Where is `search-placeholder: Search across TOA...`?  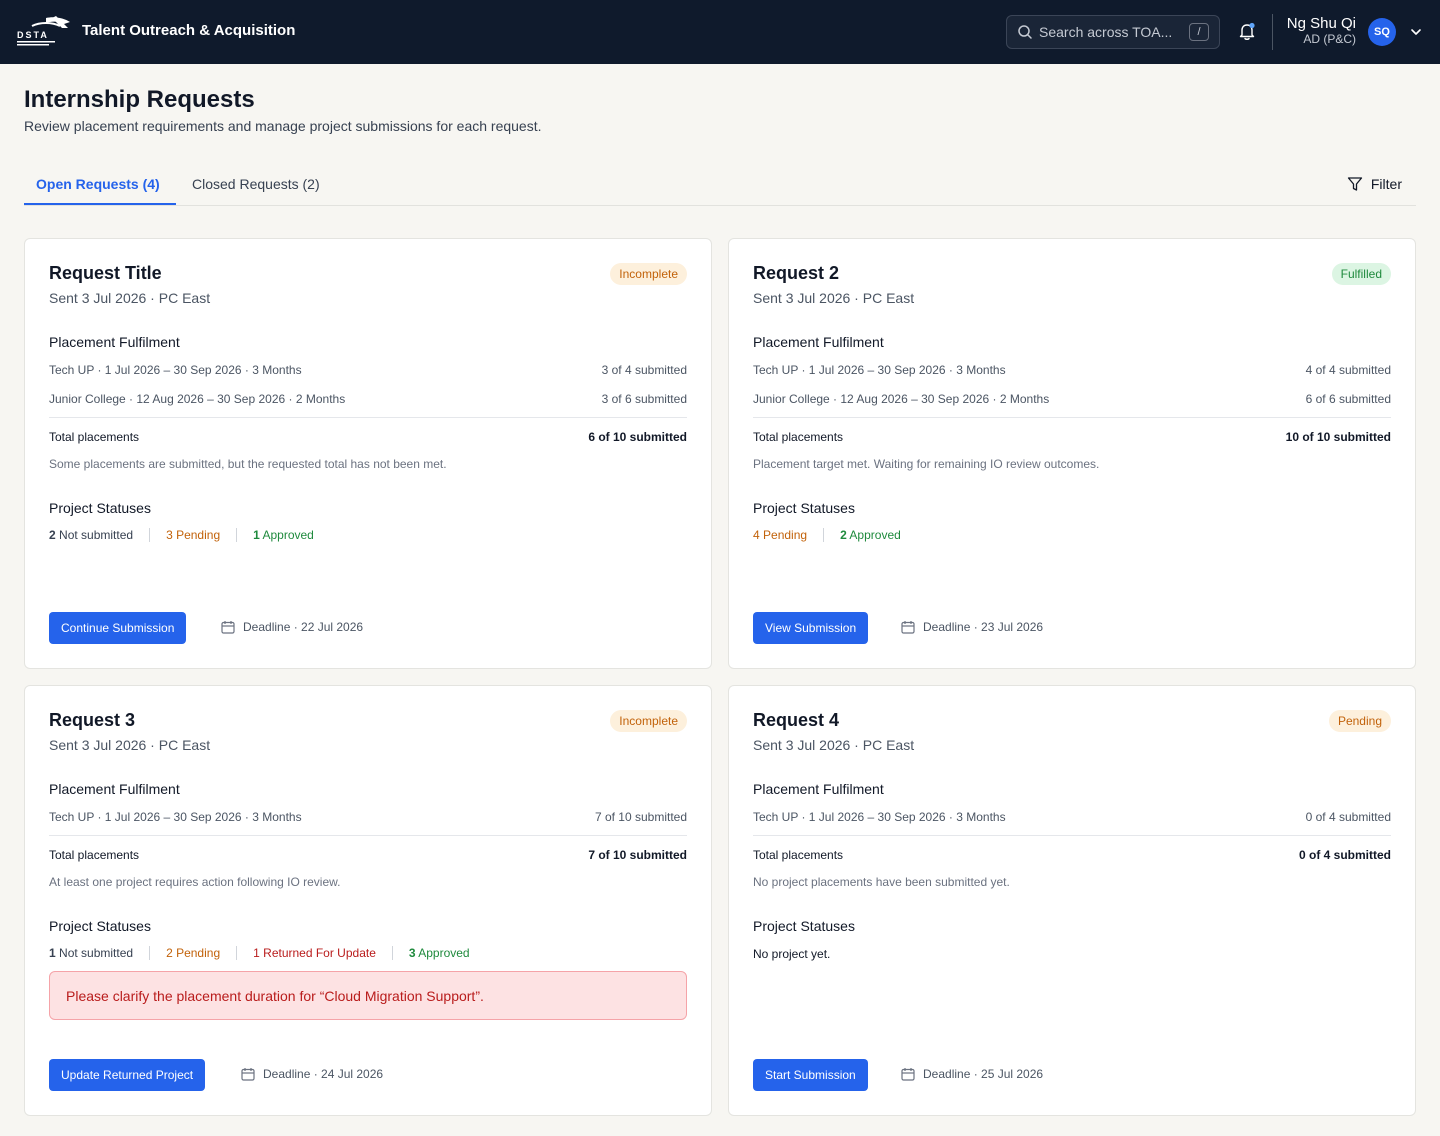
search-placeholder: Search across TOA... is located at coordinates (1106, 32).